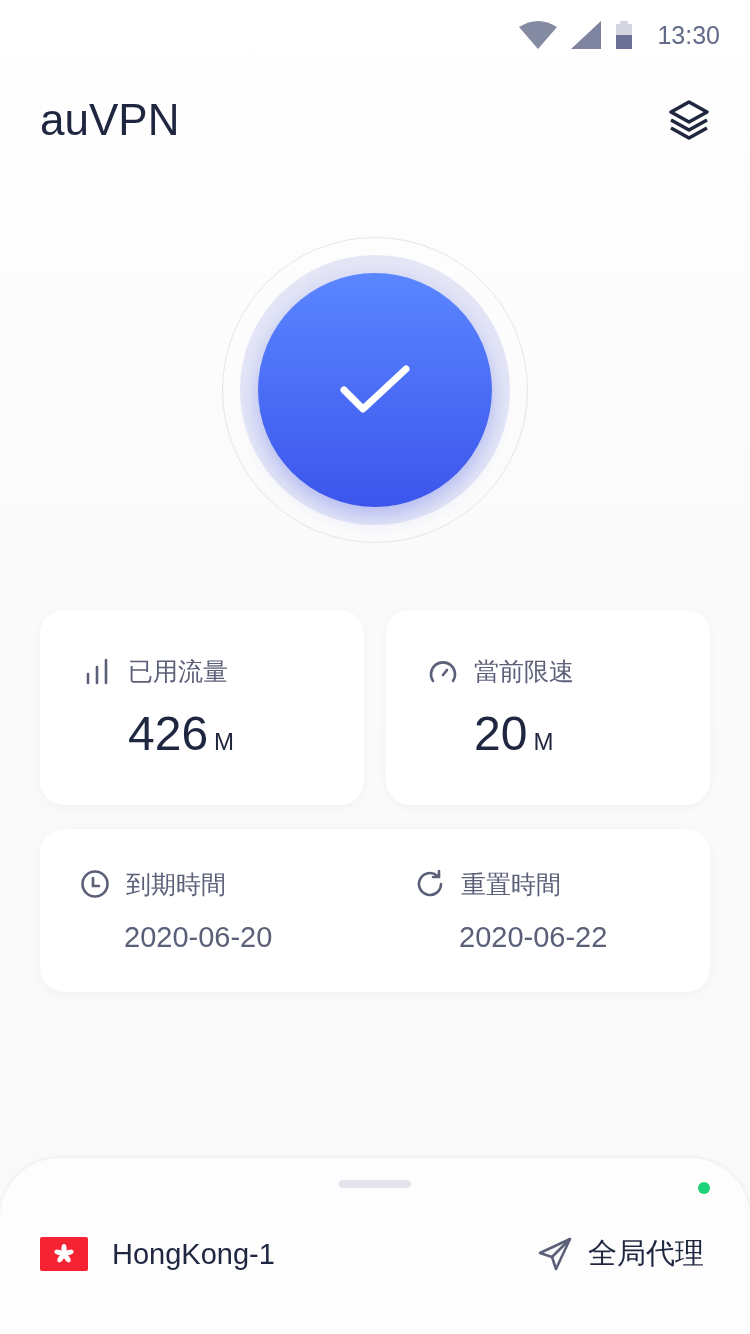  I want to click on server-selector: HongKong-1, so click(157, 1254).